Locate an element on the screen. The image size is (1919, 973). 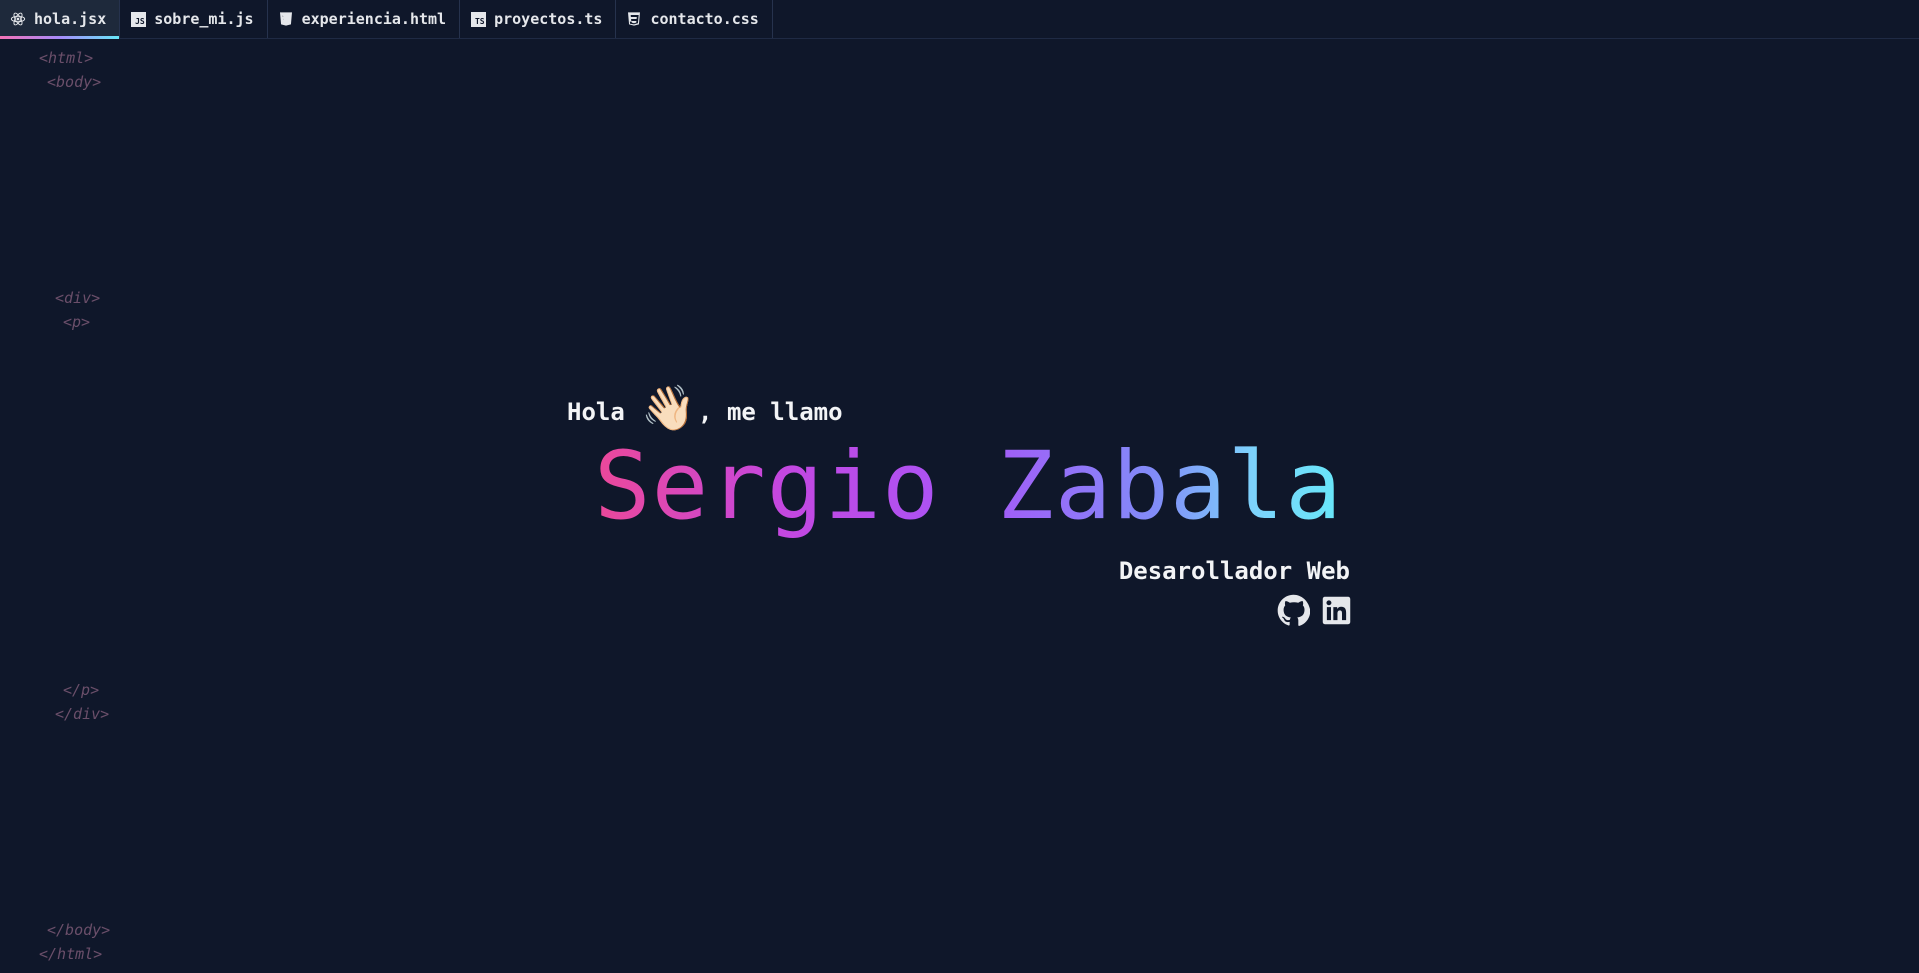
waving-hand-icon: 👋🏻 is located at coordinates (669, 408).